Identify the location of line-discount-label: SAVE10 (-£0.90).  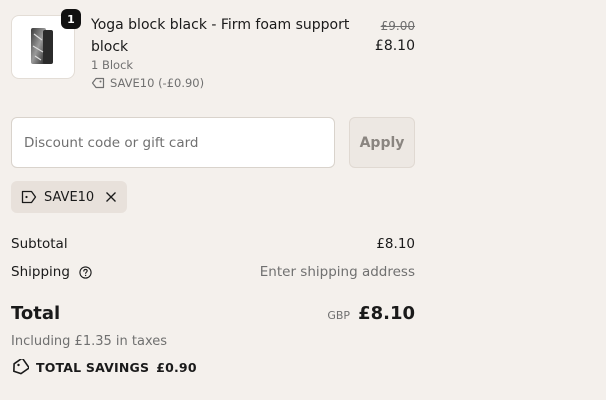
(157, 83).